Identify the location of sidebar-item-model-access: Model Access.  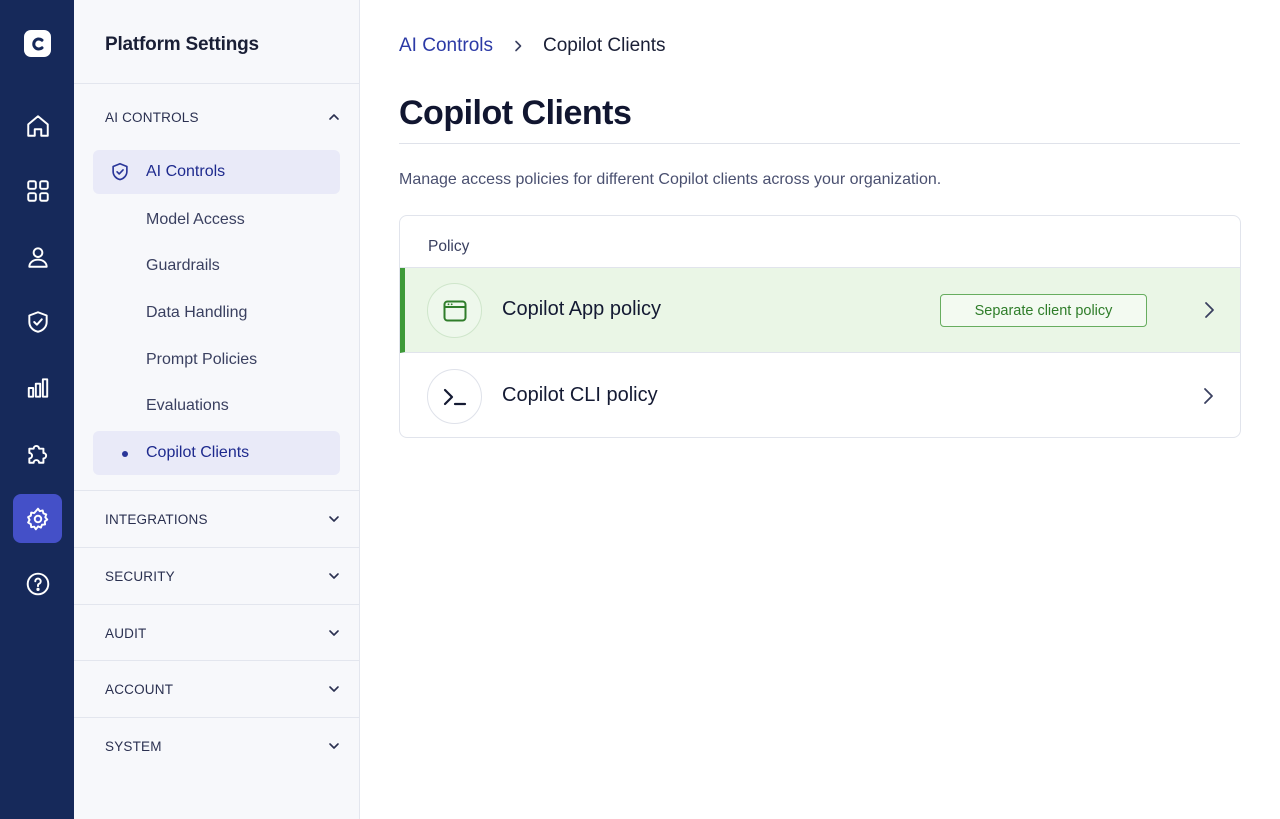
(216, 220).